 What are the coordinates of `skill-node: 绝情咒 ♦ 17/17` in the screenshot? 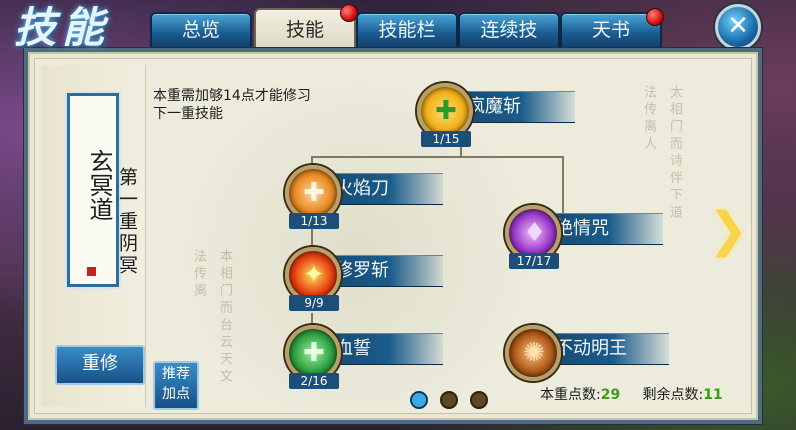 It's located at (590, 237).